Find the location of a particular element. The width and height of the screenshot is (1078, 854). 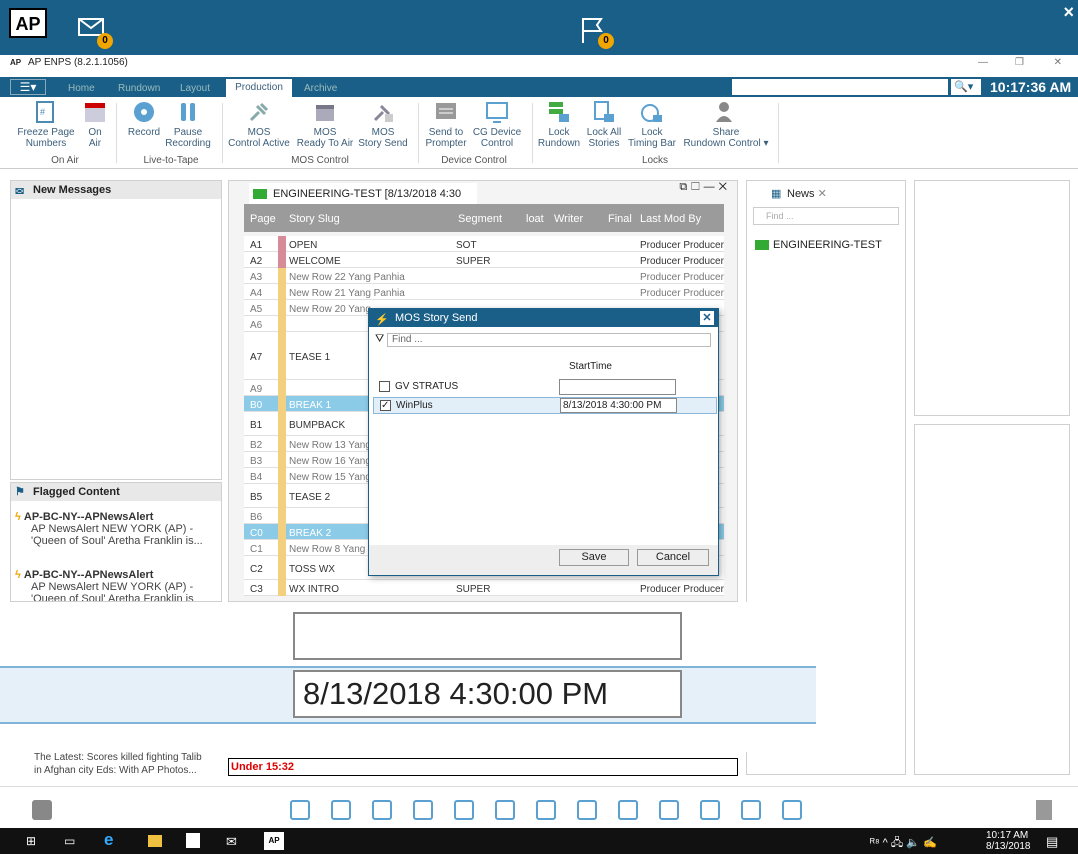

table-row: A1 OPEN SOT Producer Producer is located at coordinates (484, 244).